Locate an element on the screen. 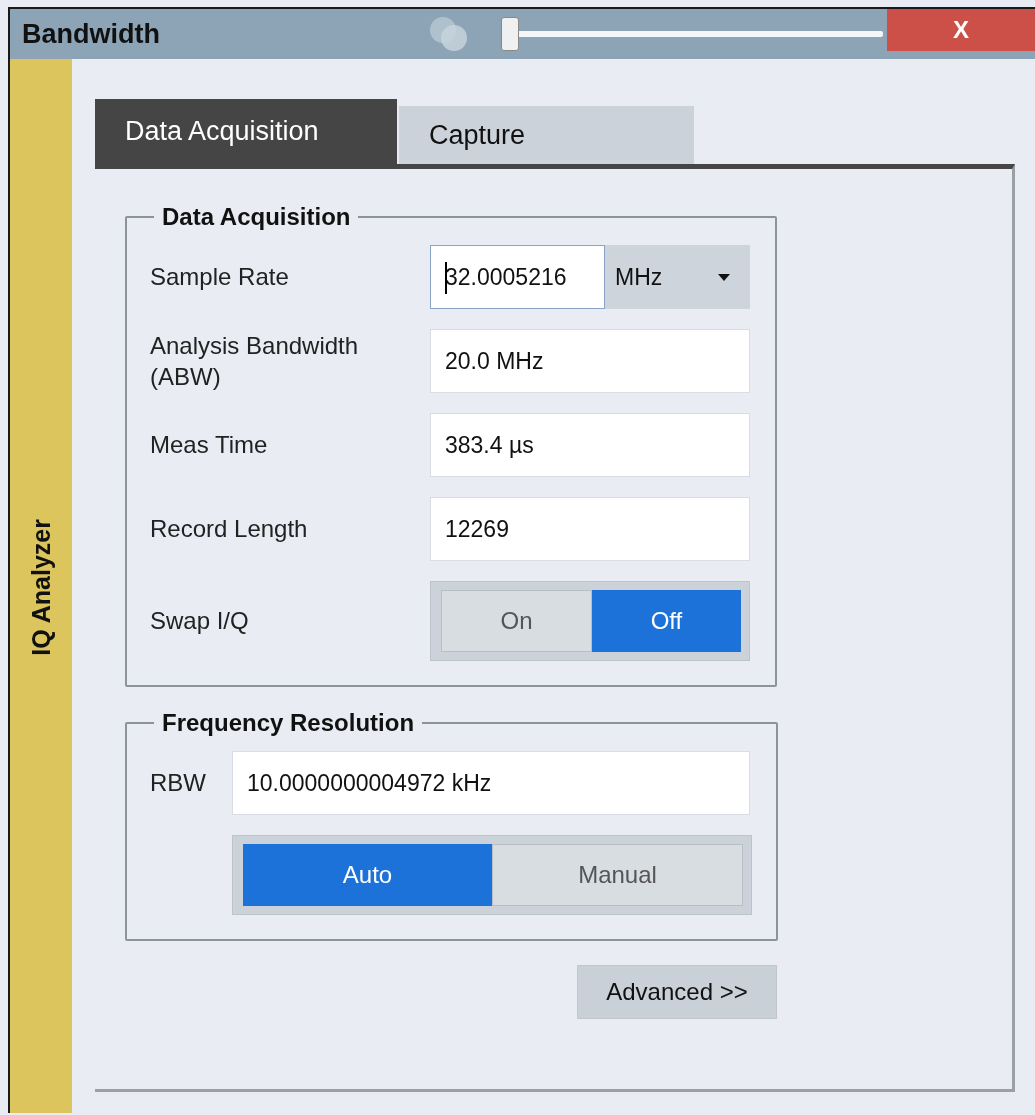  field-label: Analysis Bandwidth (ABW) is located at coordinates (255, 361).